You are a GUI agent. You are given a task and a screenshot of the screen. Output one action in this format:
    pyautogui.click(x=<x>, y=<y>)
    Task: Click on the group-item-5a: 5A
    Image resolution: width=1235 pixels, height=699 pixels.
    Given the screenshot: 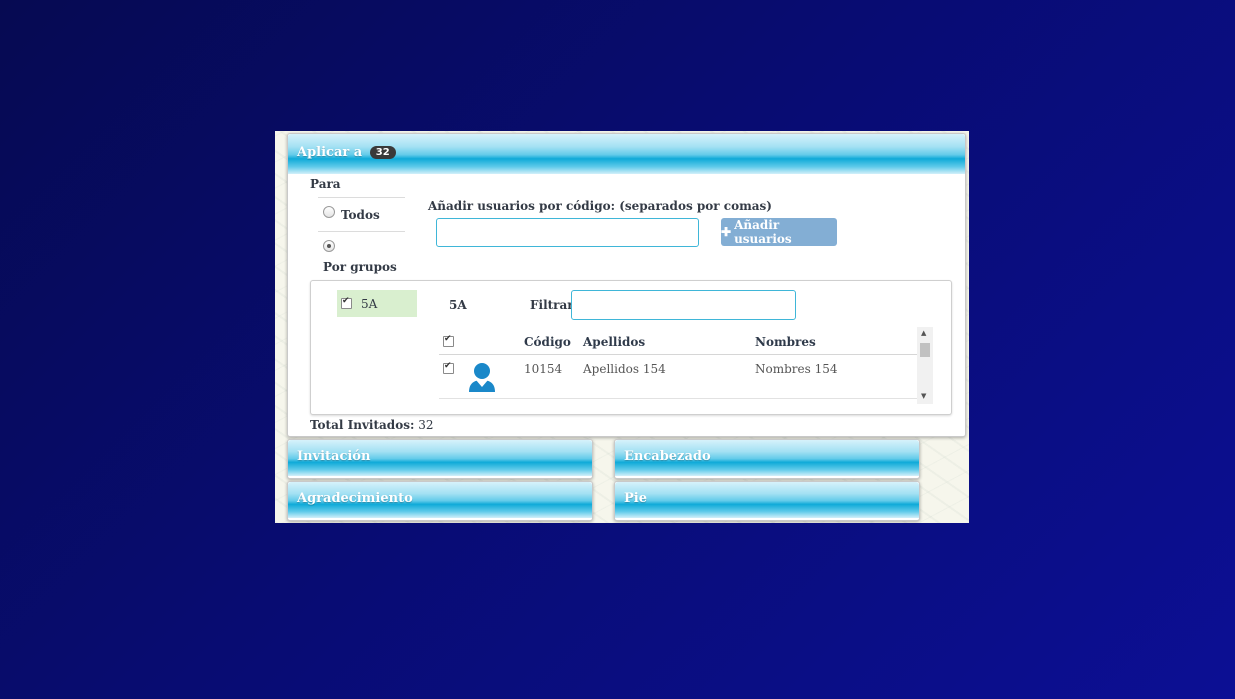 What is the action you would take?
    pyautogui.click(x=377, y=303)
    